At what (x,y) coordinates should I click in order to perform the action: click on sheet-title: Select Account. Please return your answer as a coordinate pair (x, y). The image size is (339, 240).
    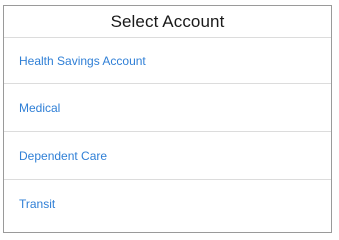
    Looking at the image, I should click on (167, 21).